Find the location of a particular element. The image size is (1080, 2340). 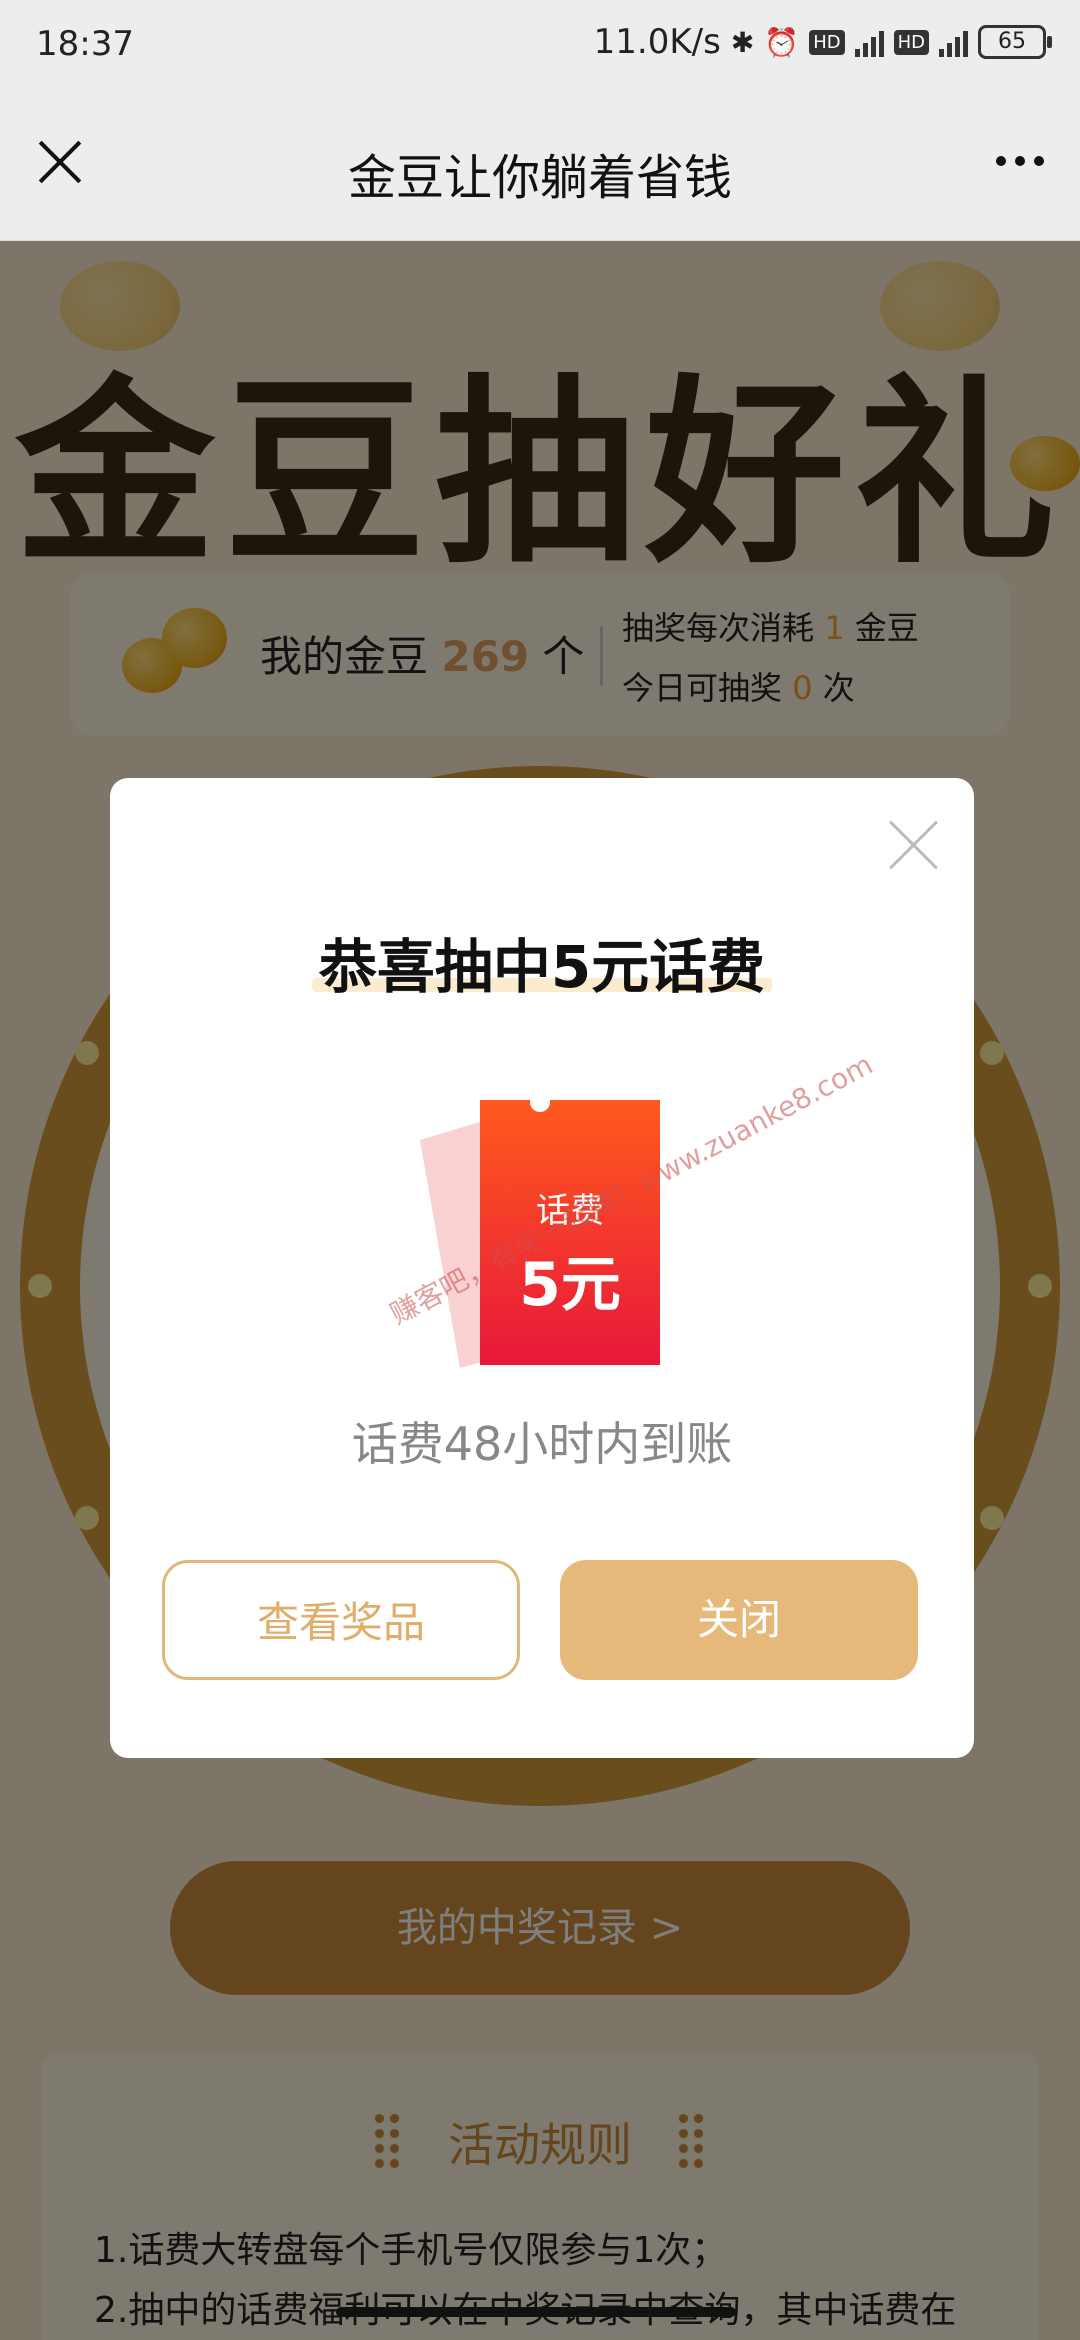

net-speed: 11.0K/s is located at coordinates (657, 42).